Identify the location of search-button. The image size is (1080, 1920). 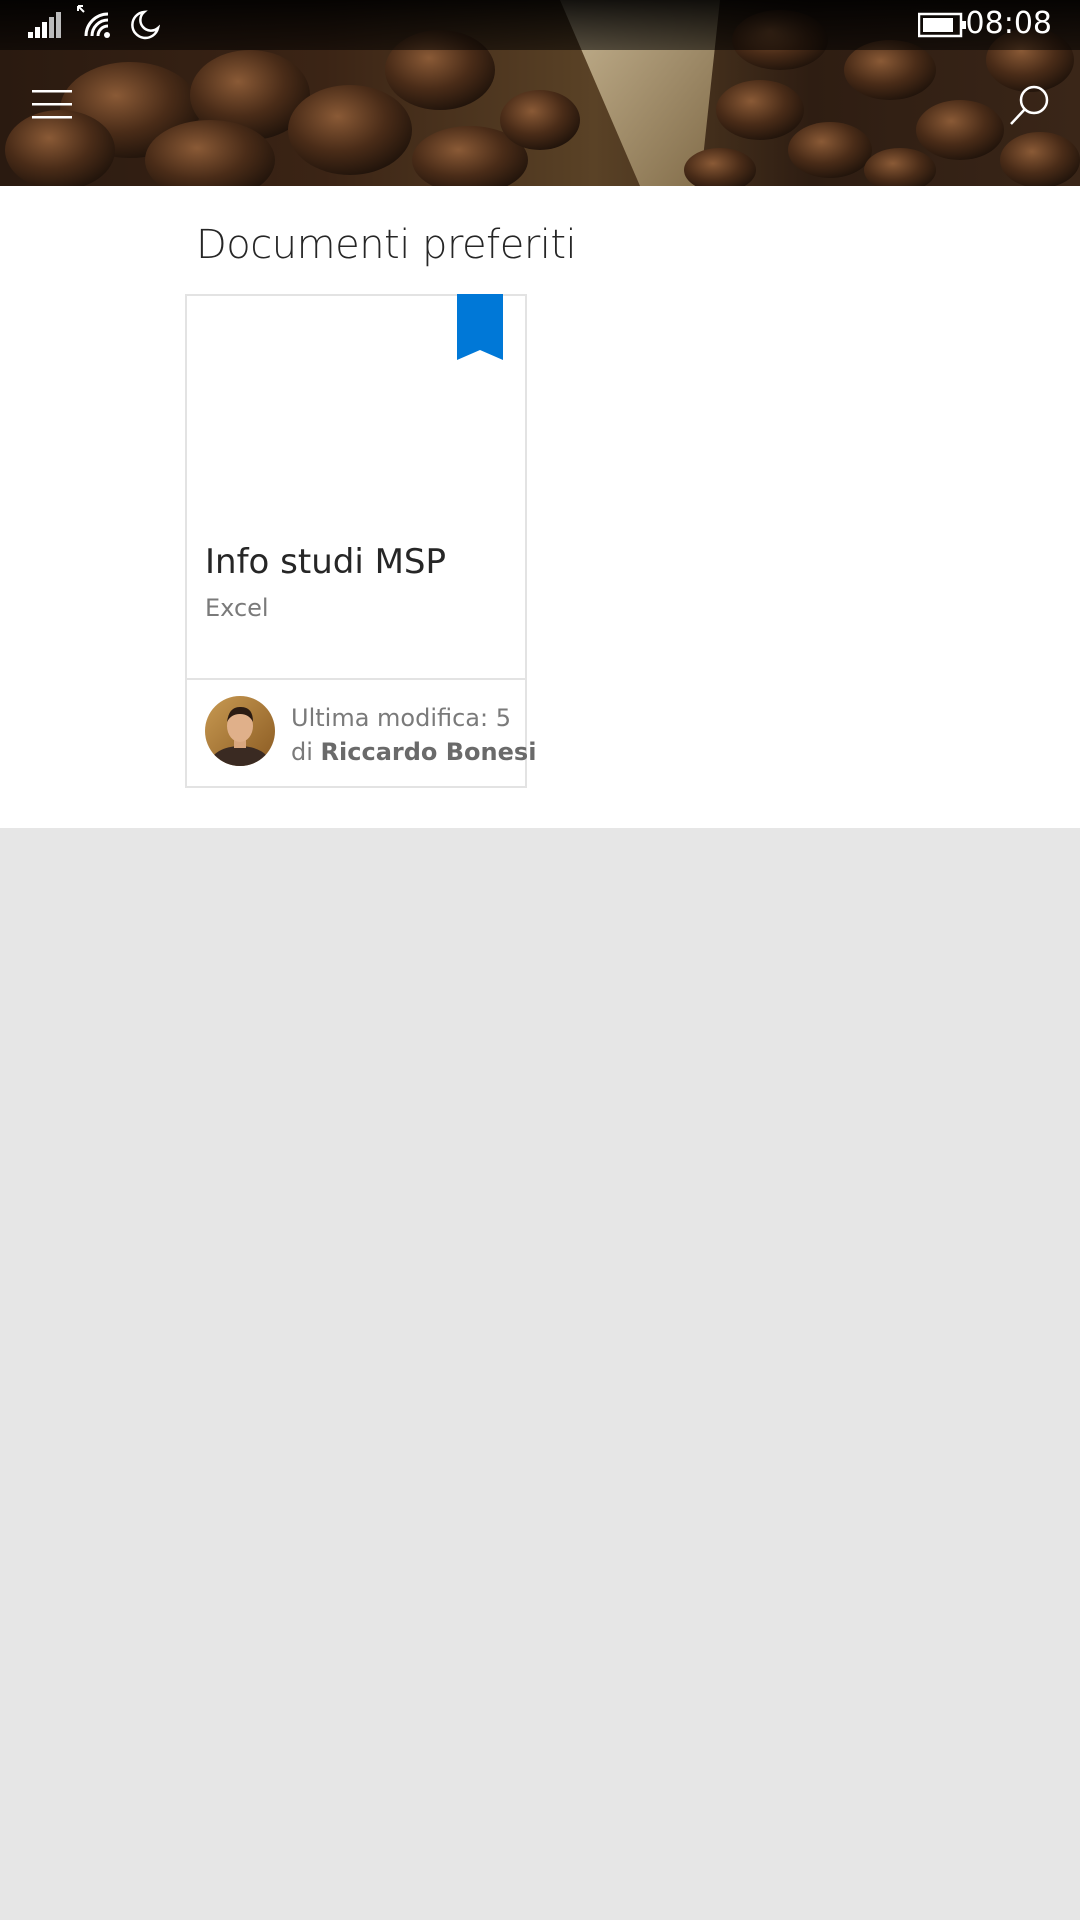
(1030, 106).